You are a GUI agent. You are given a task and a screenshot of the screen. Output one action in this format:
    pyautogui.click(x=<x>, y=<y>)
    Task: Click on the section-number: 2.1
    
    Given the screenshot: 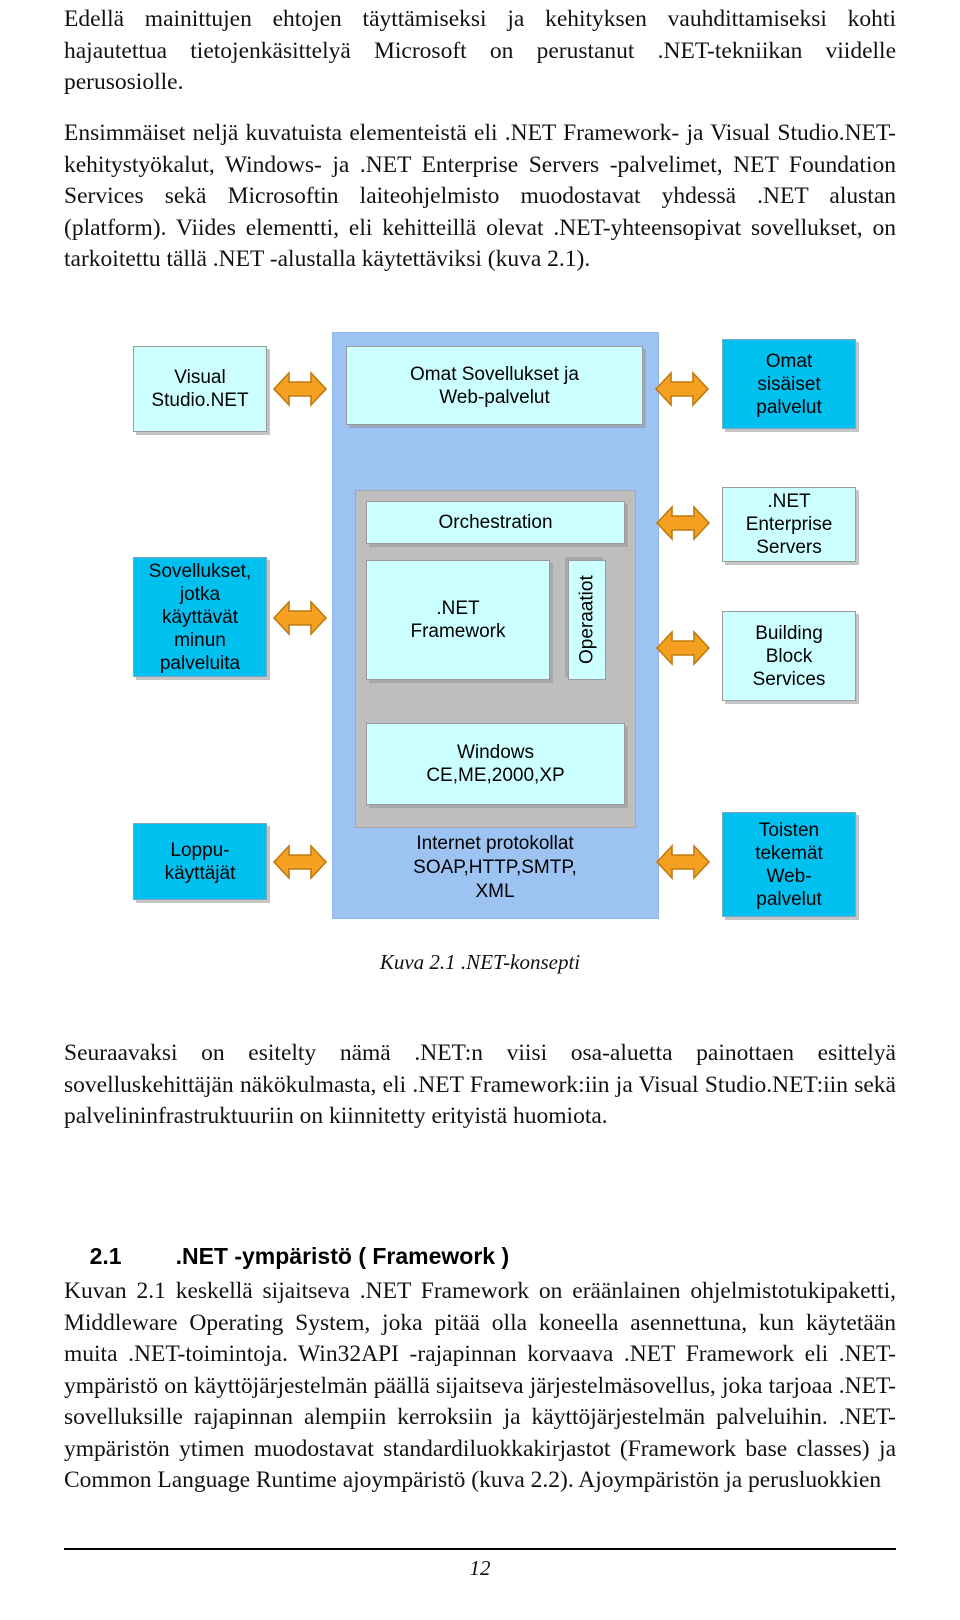 What is the action you would take?
    pyautogui.click(x=105, y=1256)
    